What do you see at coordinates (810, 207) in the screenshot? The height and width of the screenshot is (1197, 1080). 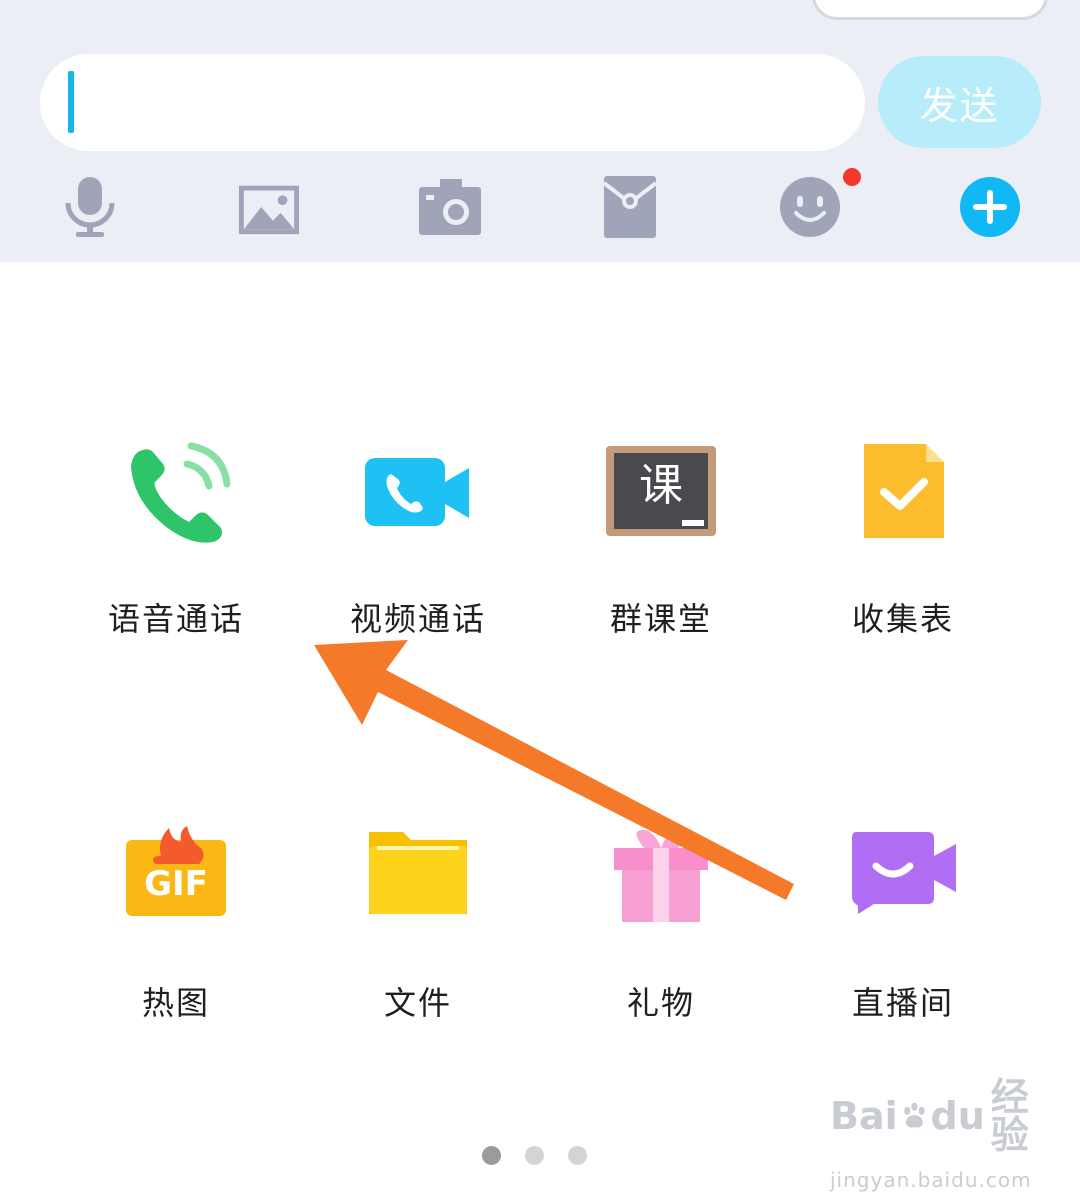 I see `emoji-icon` at bounding box center [810, 207].